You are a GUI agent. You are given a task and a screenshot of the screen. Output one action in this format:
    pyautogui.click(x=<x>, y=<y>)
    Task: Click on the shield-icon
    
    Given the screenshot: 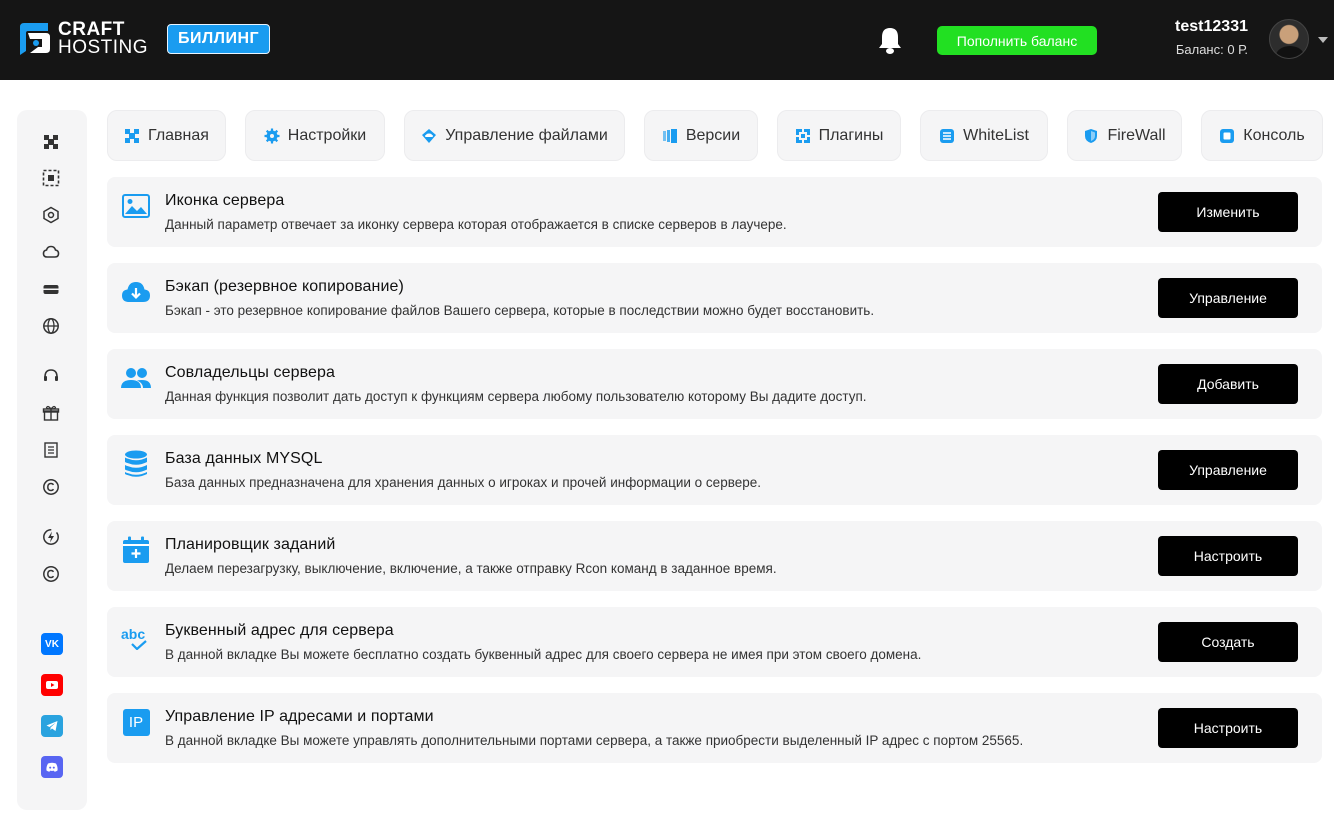 What is the action you would take?
    pyautogui.click(x=1091, y=135)
    